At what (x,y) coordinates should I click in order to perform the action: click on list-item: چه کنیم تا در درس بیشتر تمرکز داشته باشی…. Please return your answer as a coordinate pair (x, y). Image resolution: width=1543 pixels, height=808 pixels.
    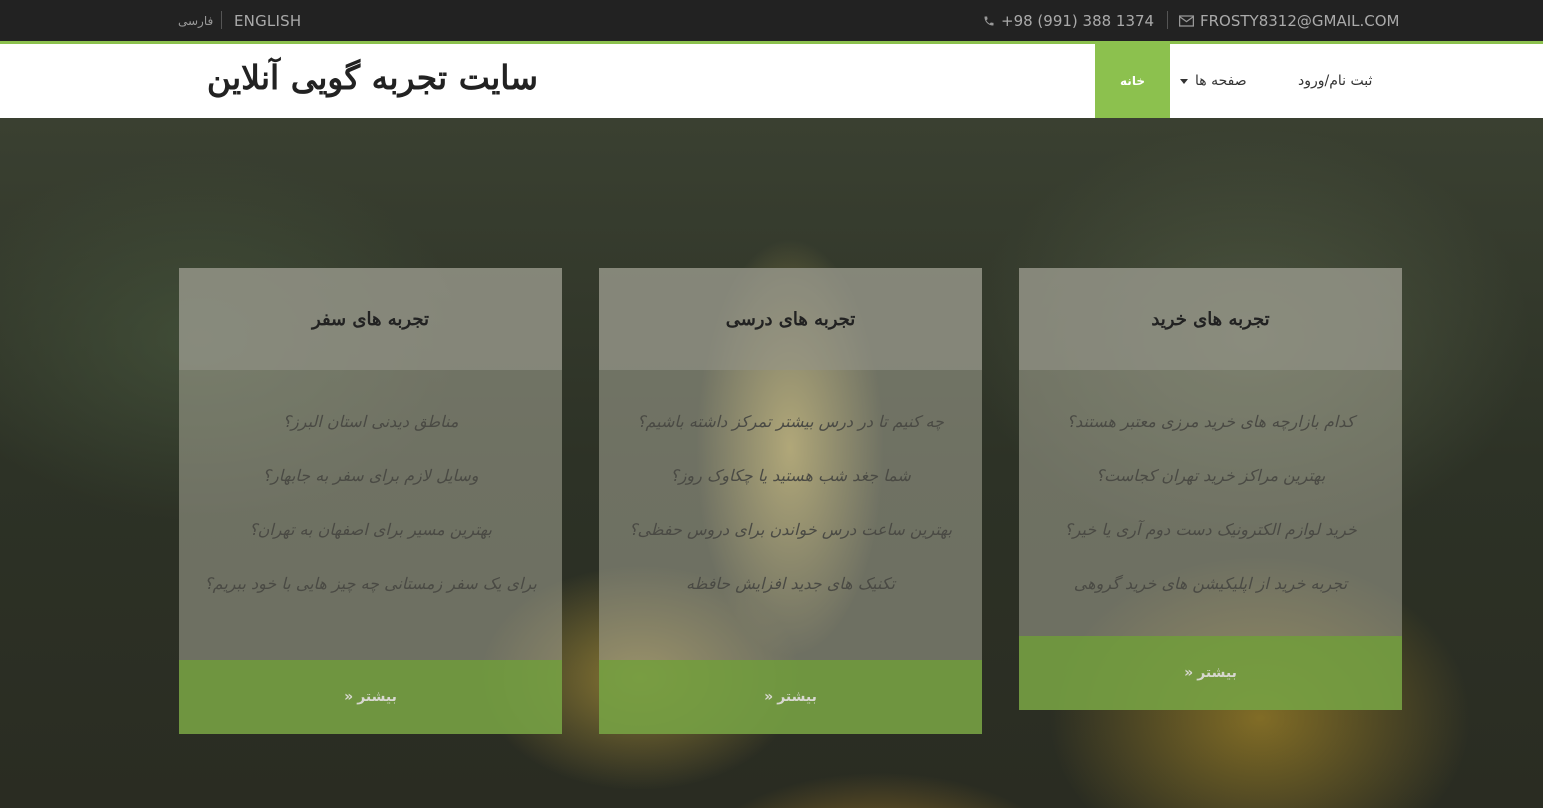
    Looking at the image, I should click on (790, 422).